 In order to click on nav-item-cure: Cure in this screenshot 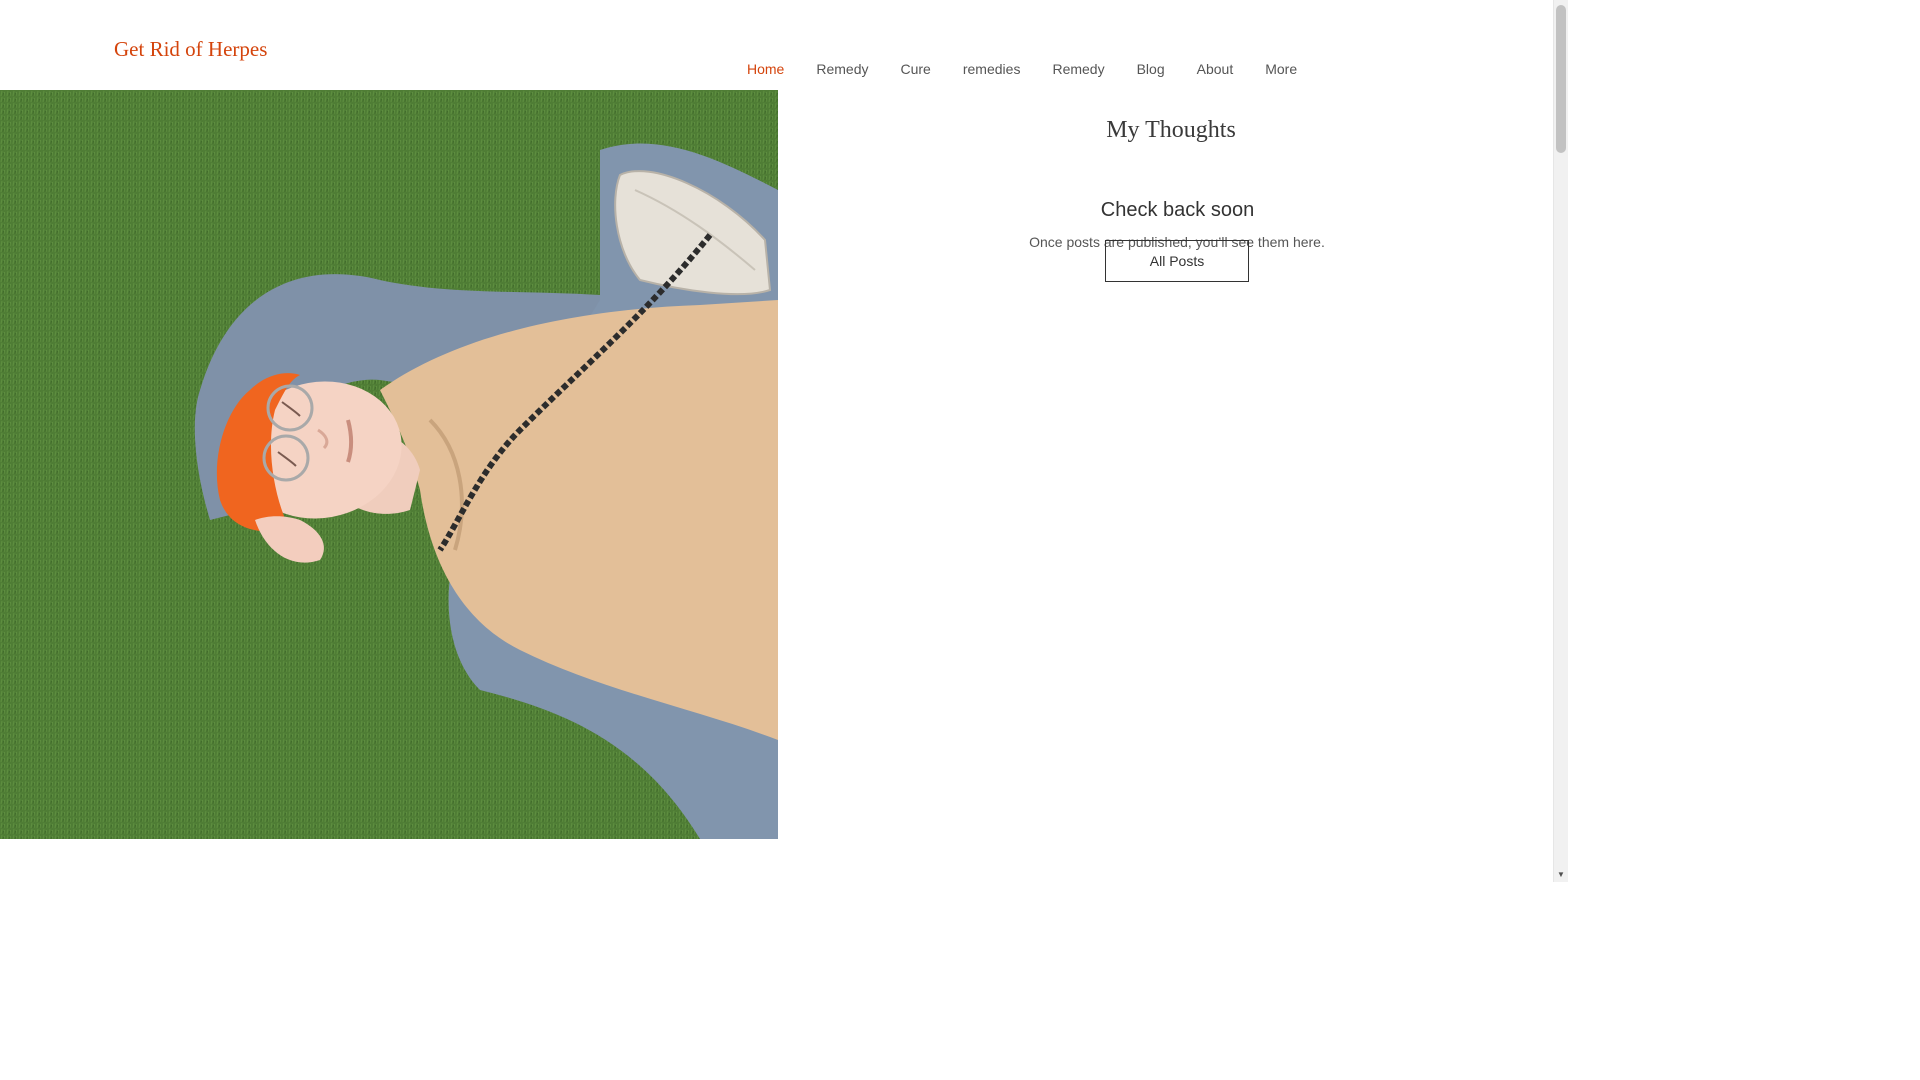, I will do `click(916, 69)`.